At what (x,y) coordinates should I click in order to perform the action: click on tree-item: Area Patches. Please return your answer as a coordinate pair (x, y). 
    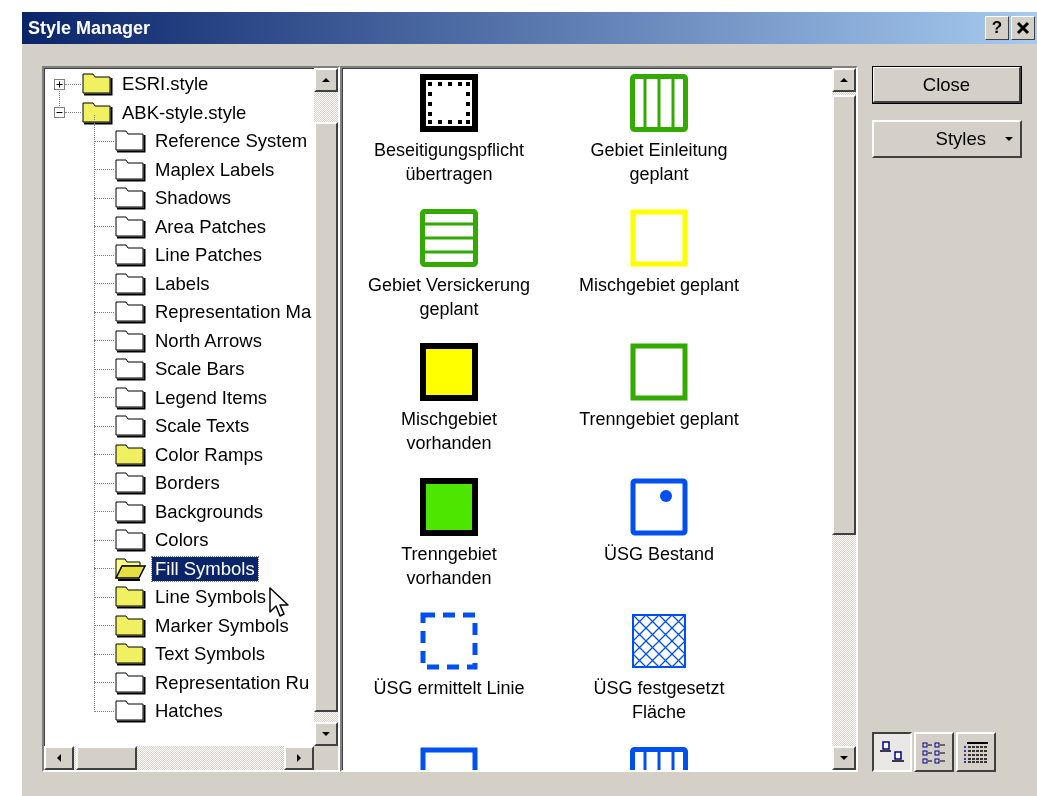
    Looking at the image, I should click on (211, 226).